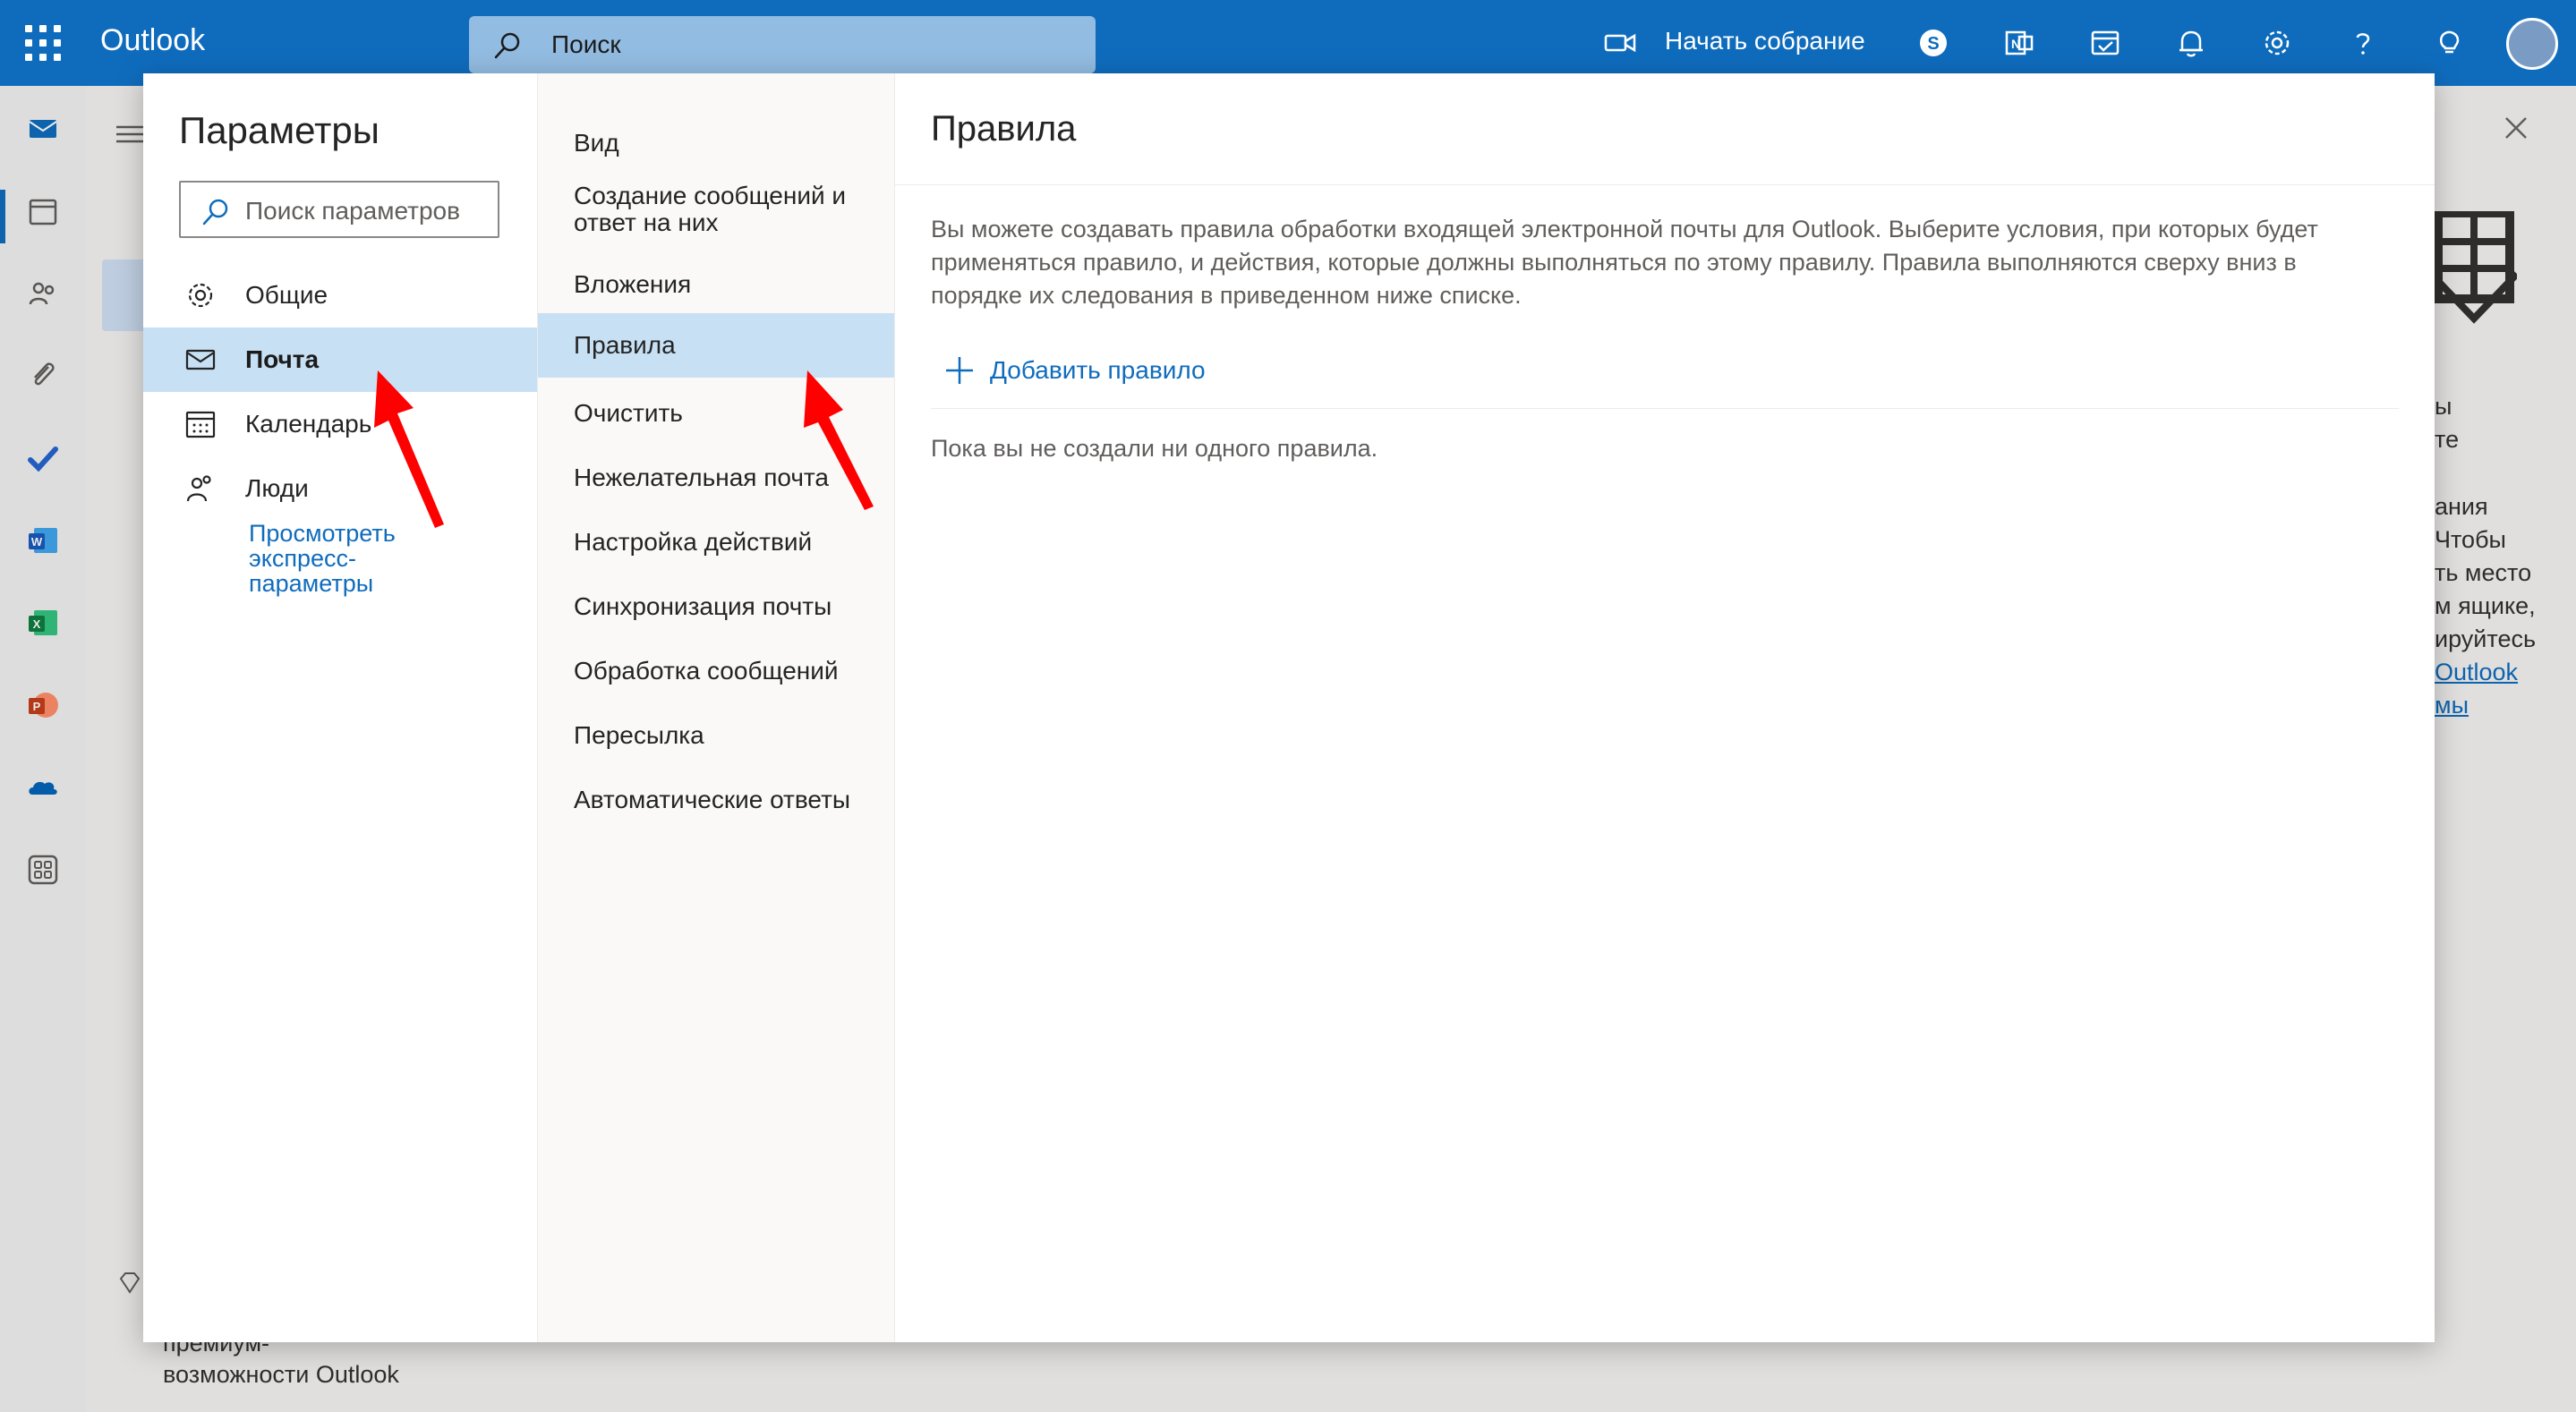 This screenshot has height=1412, width=2576. Describe the element at coordinates (716, 542) in the screenshot. I see `section-actions: Настройка действий` at that location.